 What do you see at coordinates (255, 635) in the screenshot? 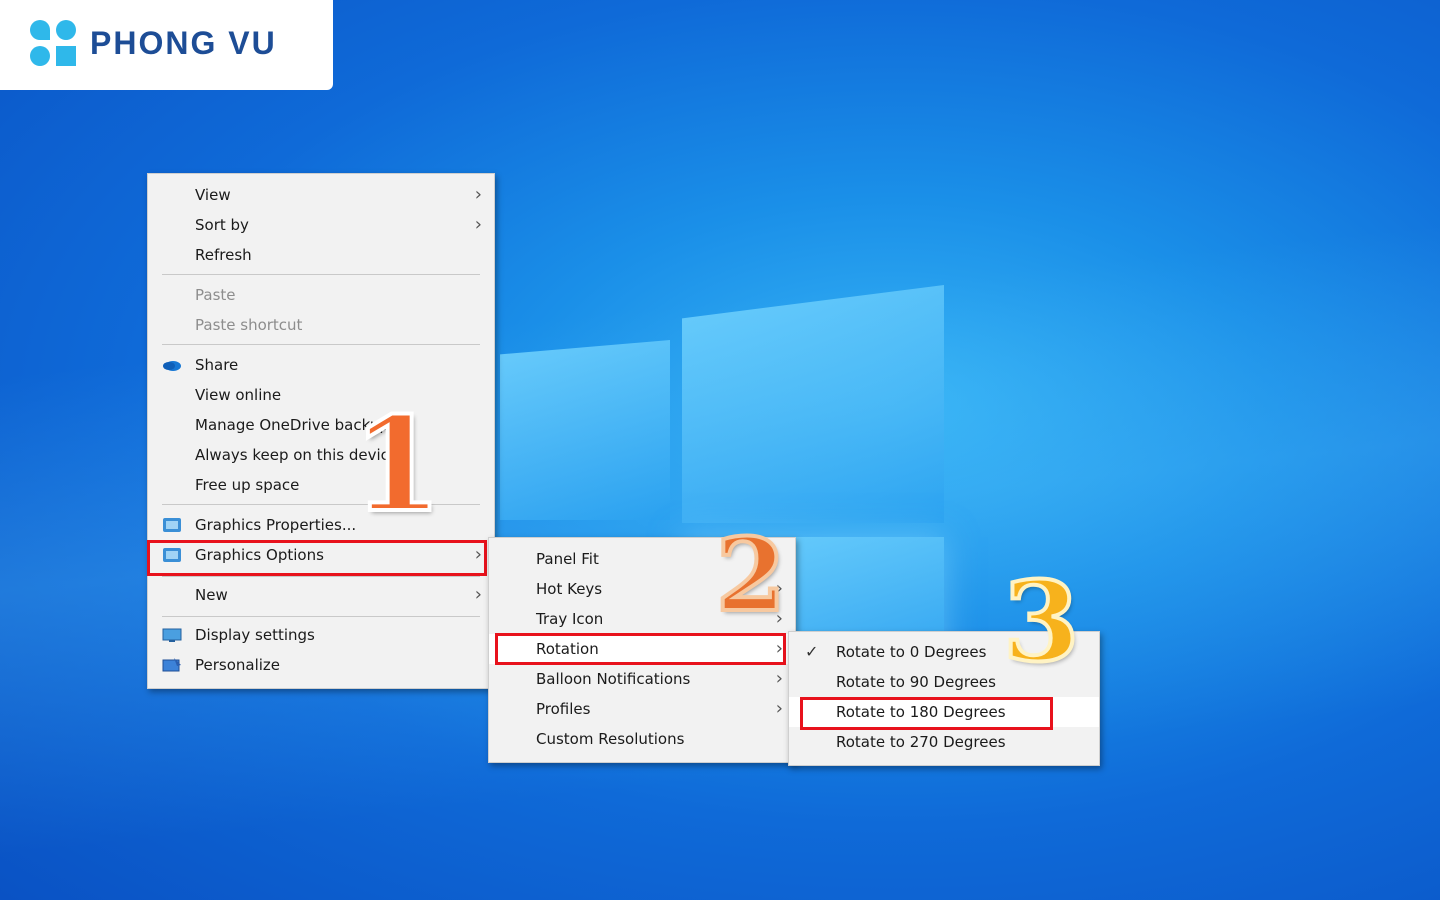
I see `menu-item-label: Display settings` at bounding box center [255, 635].